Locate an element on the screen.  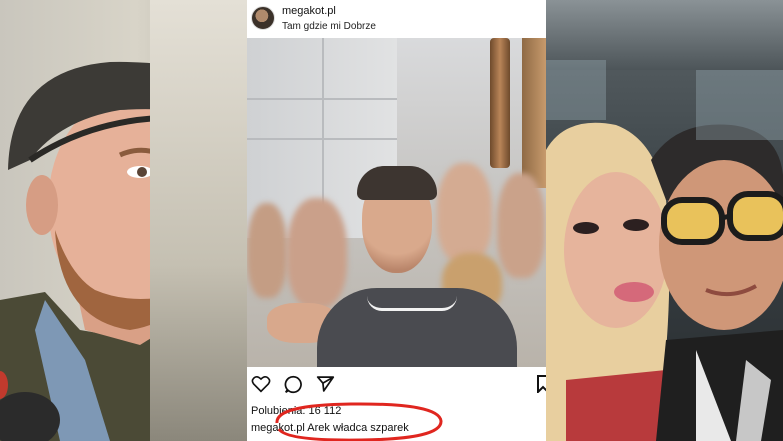
bookmark-icon is located at coordinates (541, 384).